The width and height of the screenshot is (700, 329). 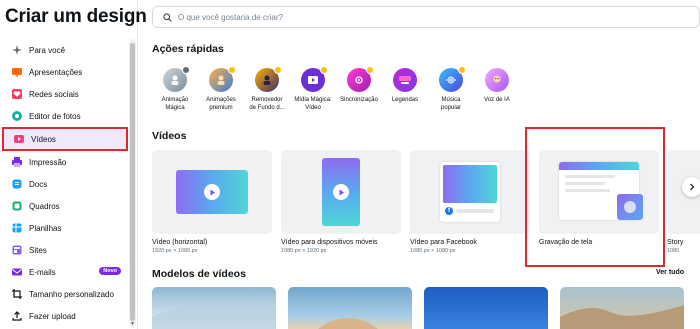 I want to click on sidebar-item-label: Impressão, so click(x=48, y=162).